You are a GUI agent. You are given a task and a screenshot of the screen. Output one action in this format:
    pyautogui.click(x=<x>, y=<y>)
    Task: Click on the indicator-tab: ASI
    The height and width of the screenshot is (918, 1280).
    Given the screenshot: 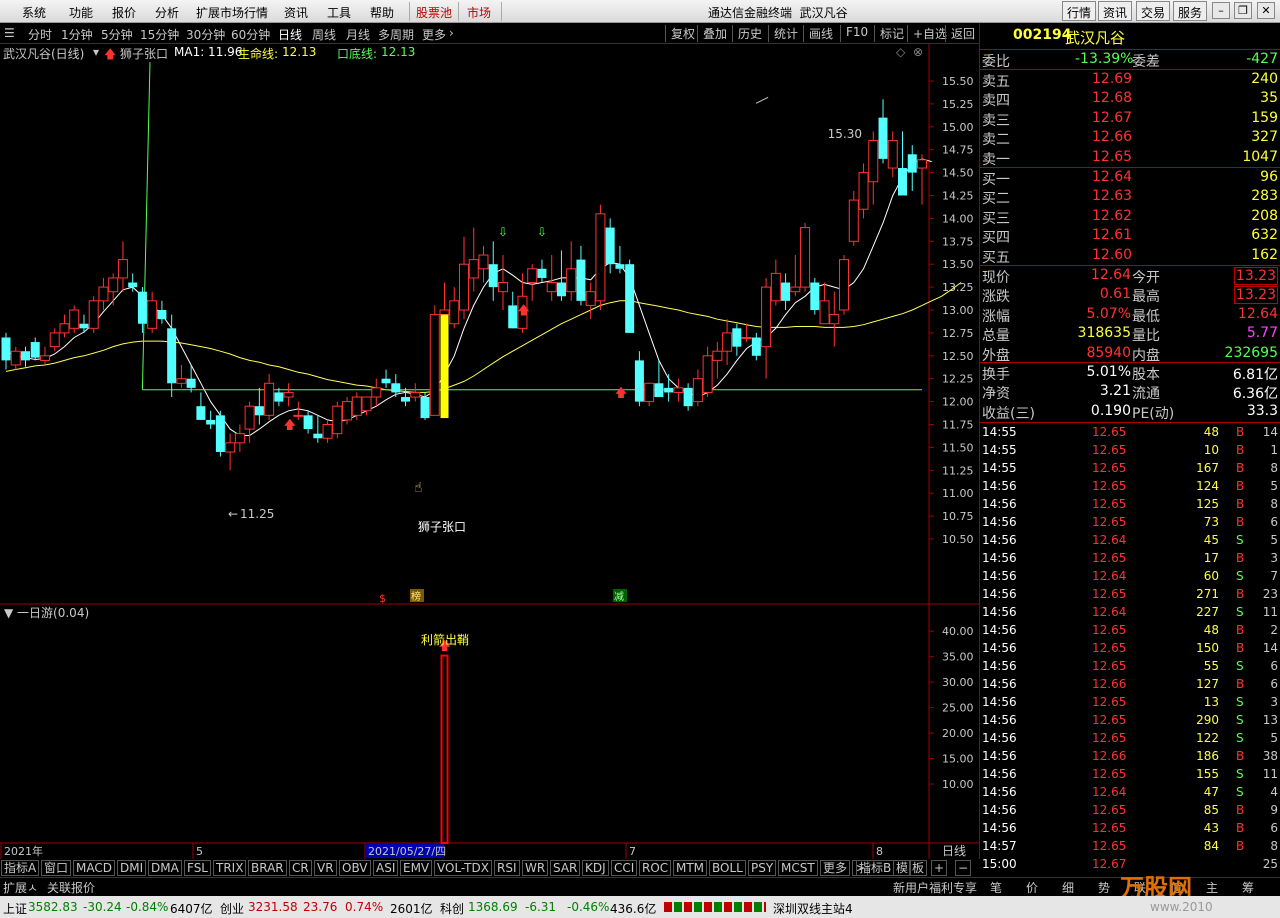 What is the action you would take?
    pyautogui.click(x=386, y=868)
    